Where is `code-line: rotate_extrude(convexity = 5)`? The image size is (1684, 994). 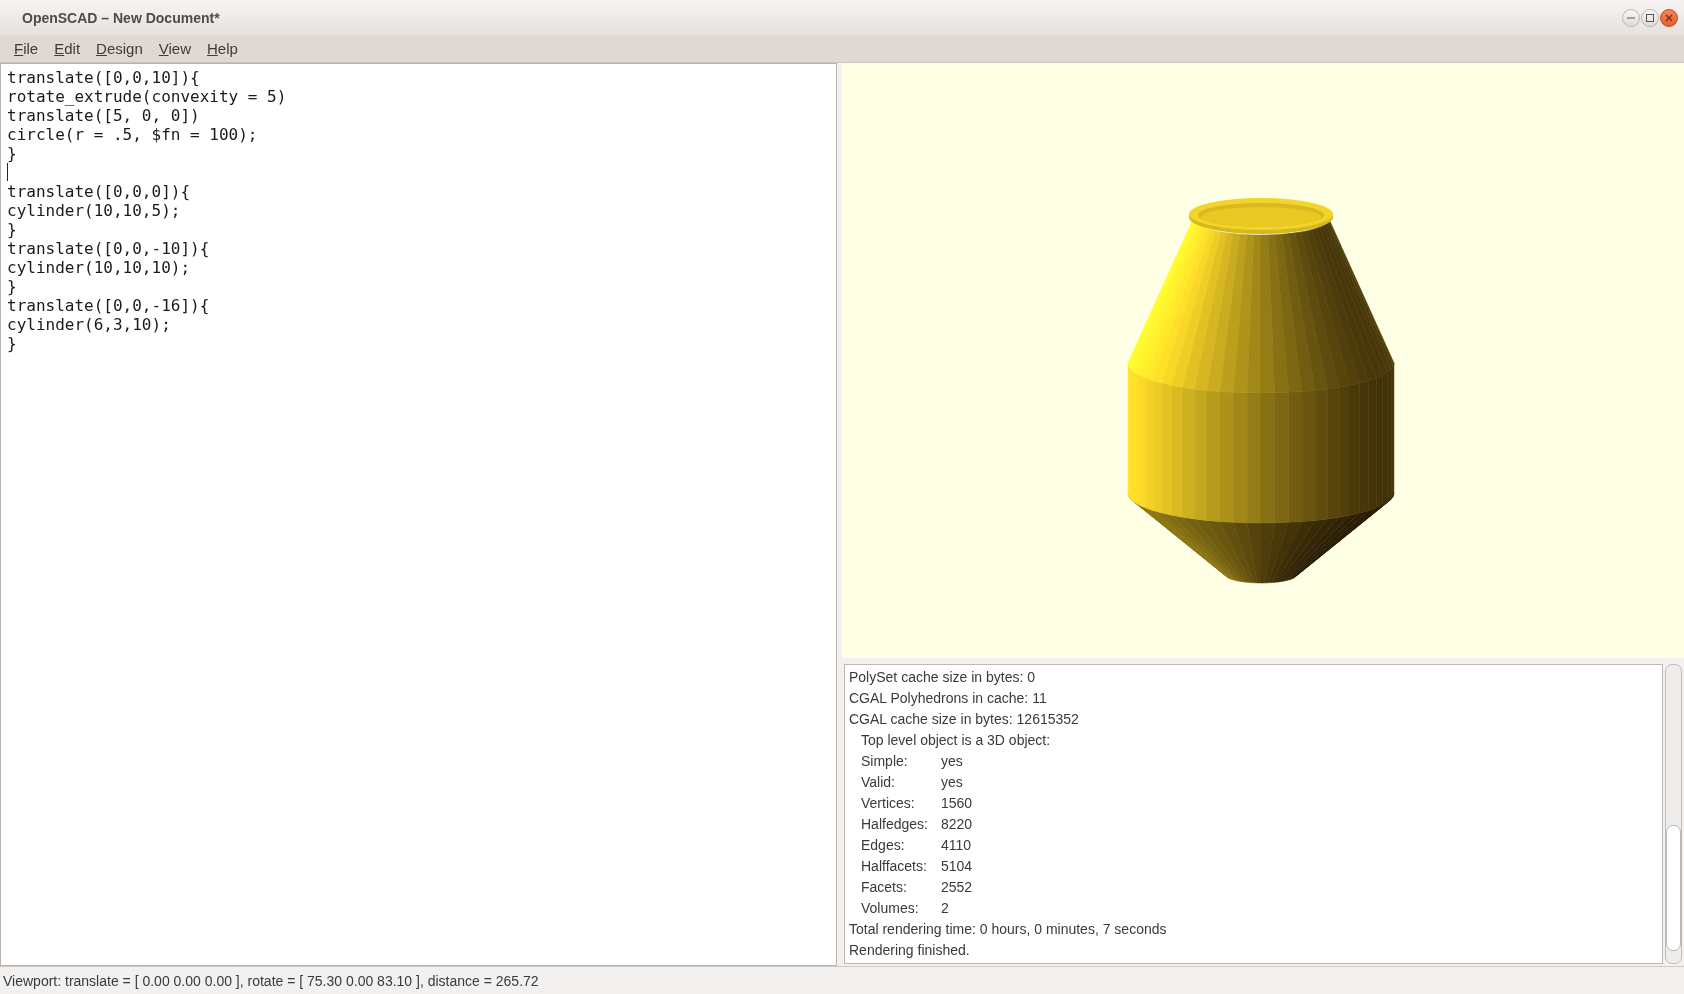 code-line: rotate_extrude(convexity = 5) is located at coordinates (147, 96).